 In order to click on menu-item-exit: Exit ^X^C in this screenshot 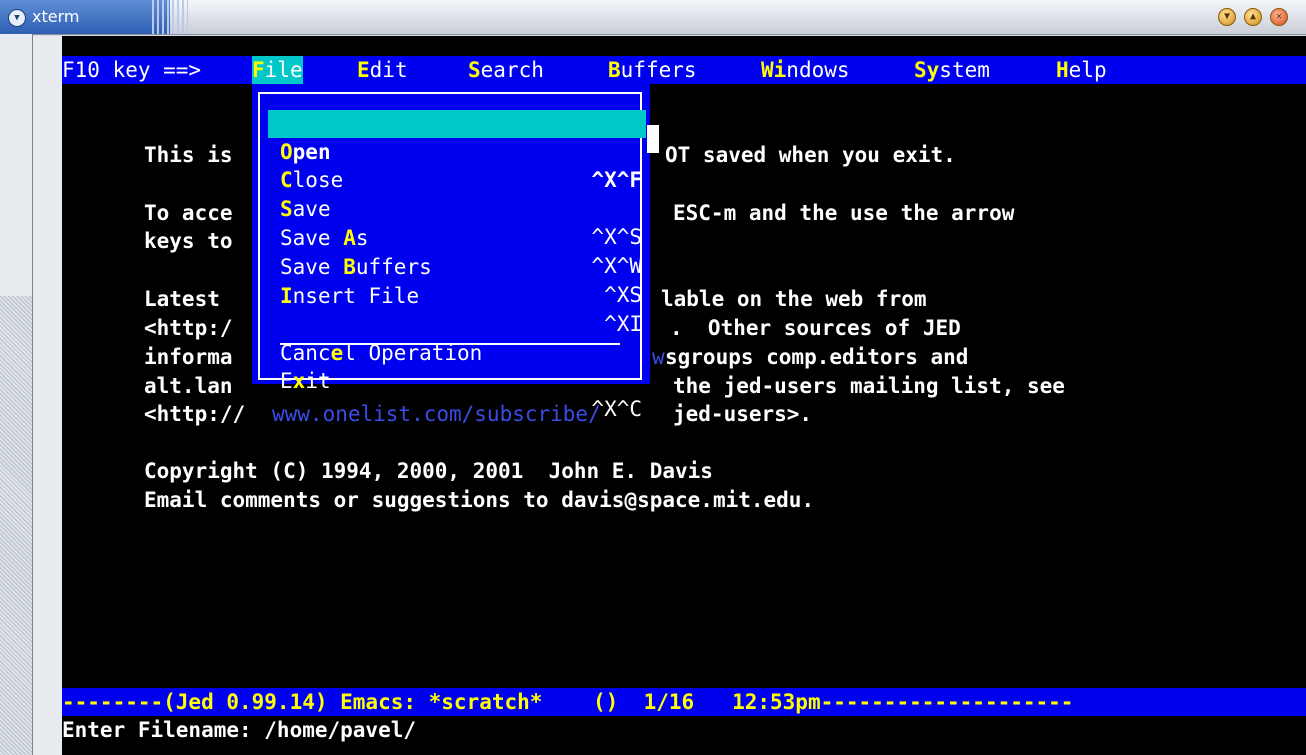, I will do `click(457, 380)`.